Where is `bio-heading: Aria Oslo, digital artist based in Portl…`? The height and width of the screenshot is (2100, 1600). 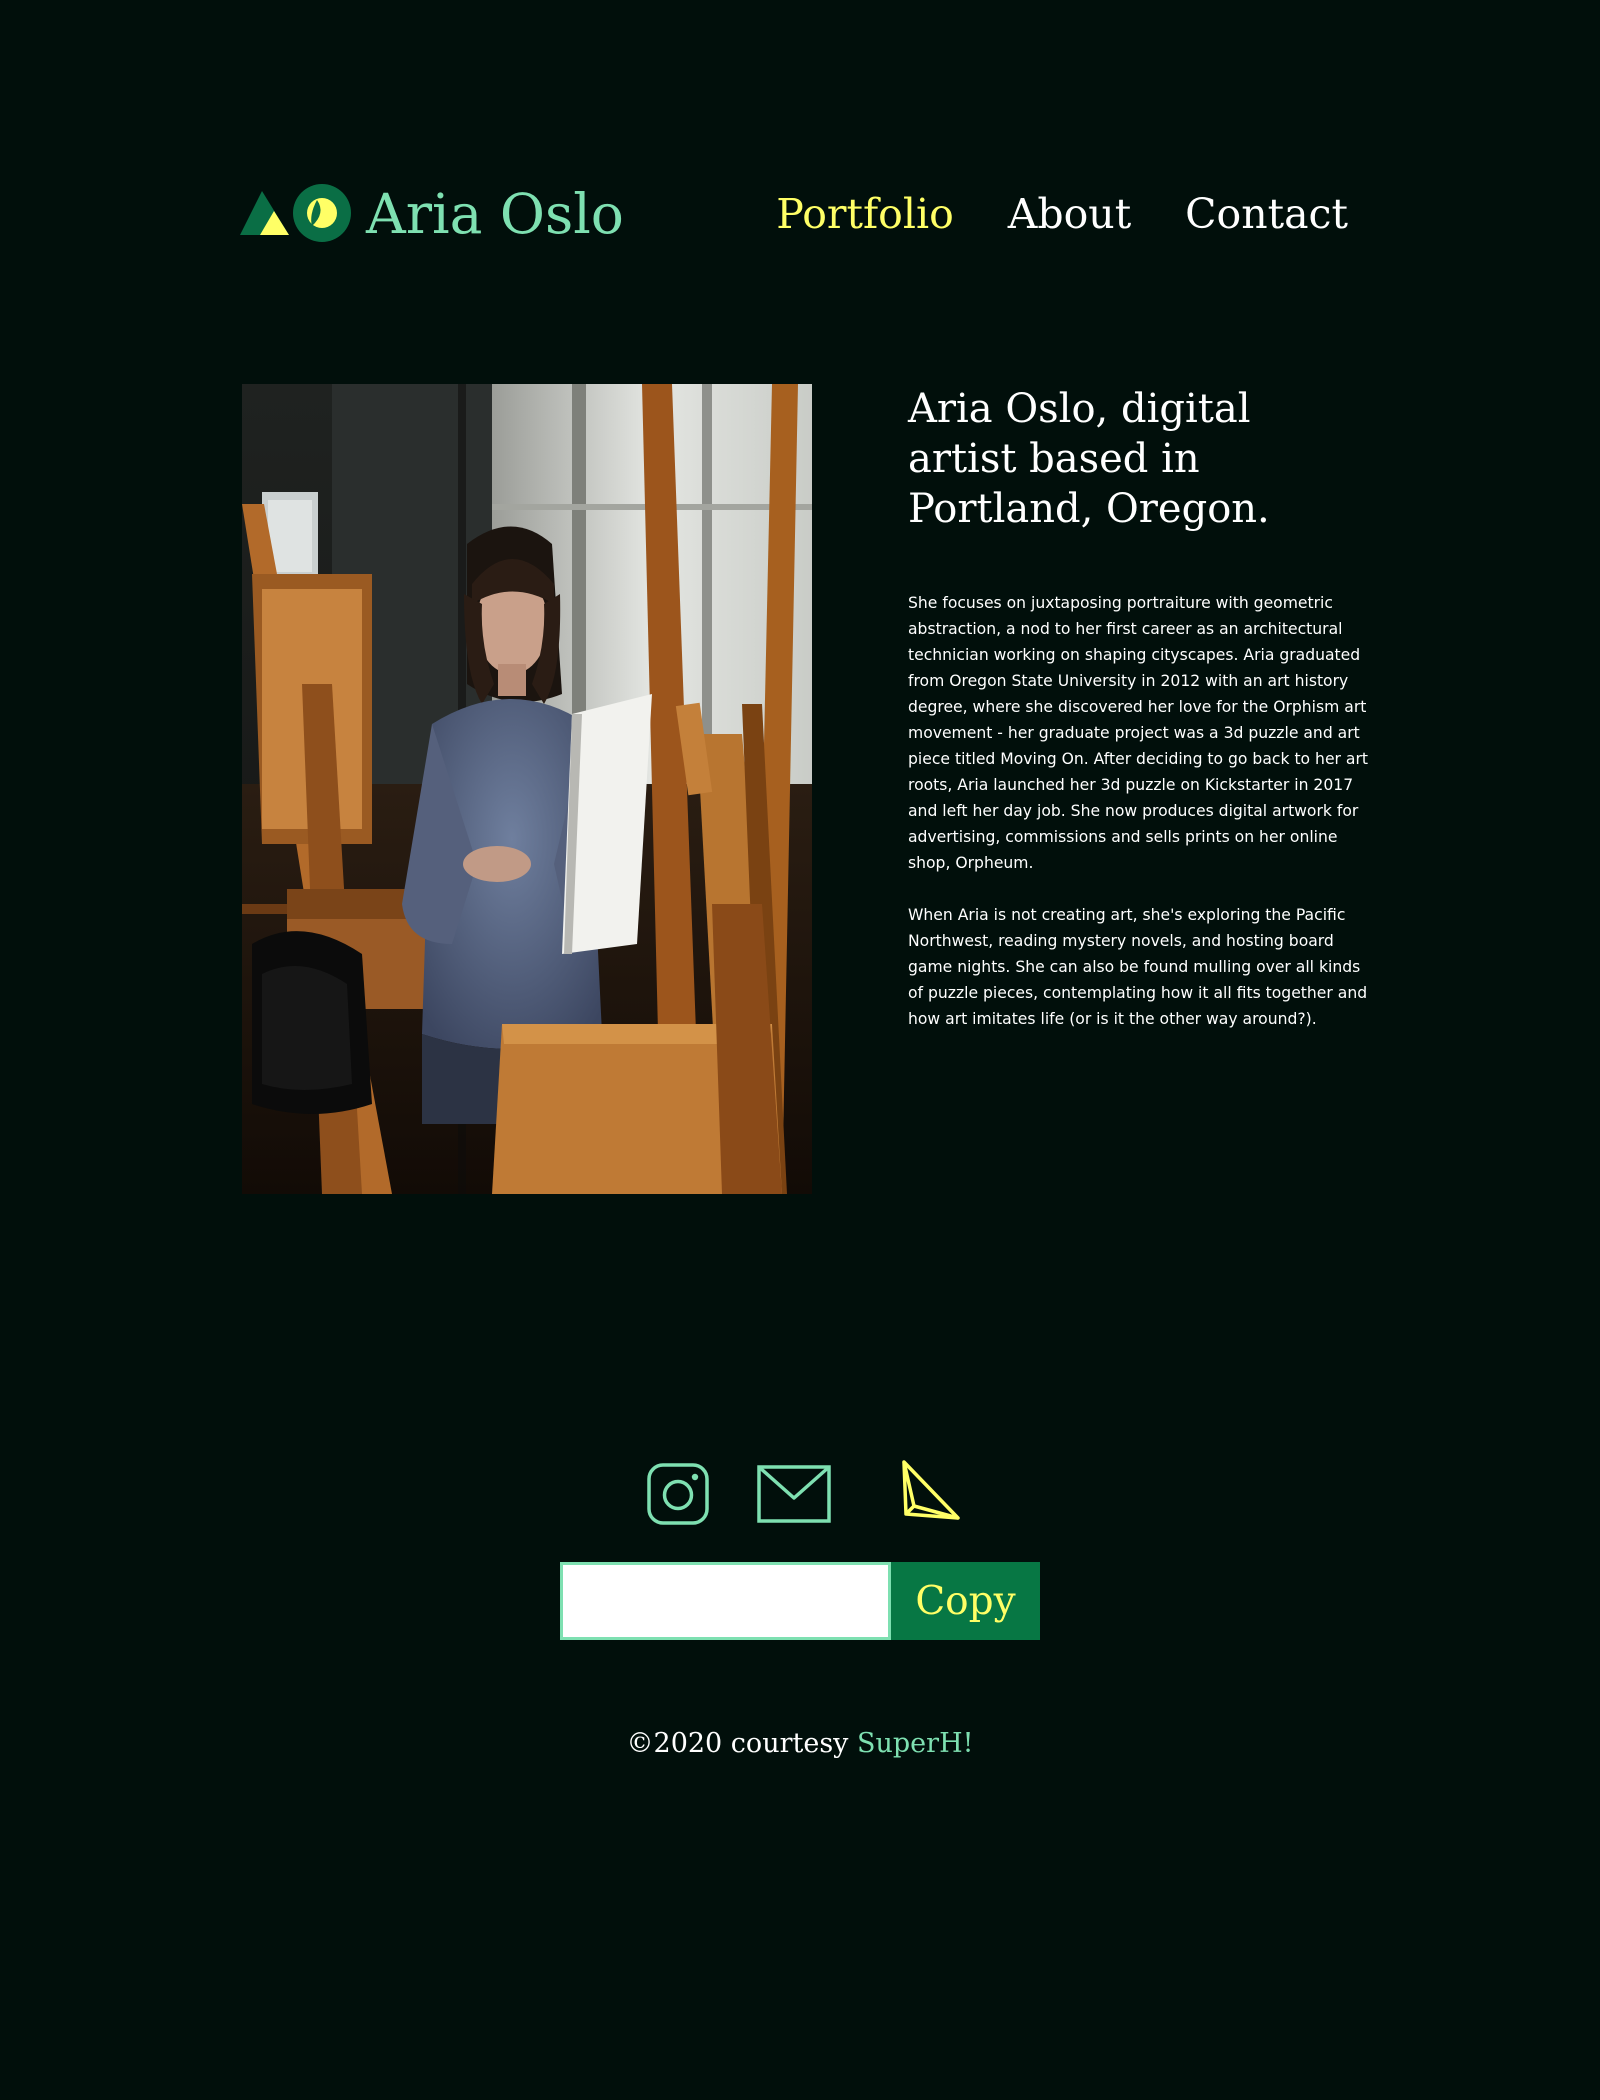 bio-heading: Aria Oslo, digital artist based in Portl… is located at coordinates (1089, 459).